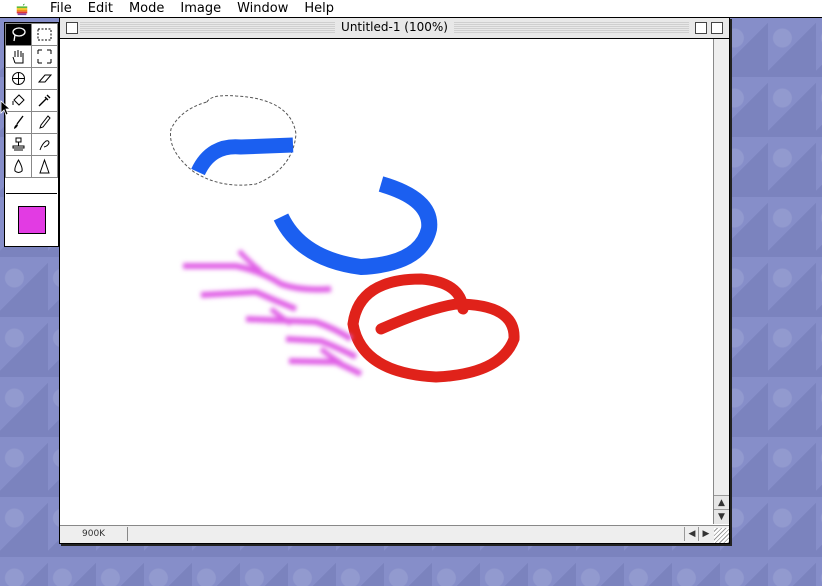  Describe the element at coordinates (355, 226) in the screenshot. I see `blue-stroke-arc` at that location.